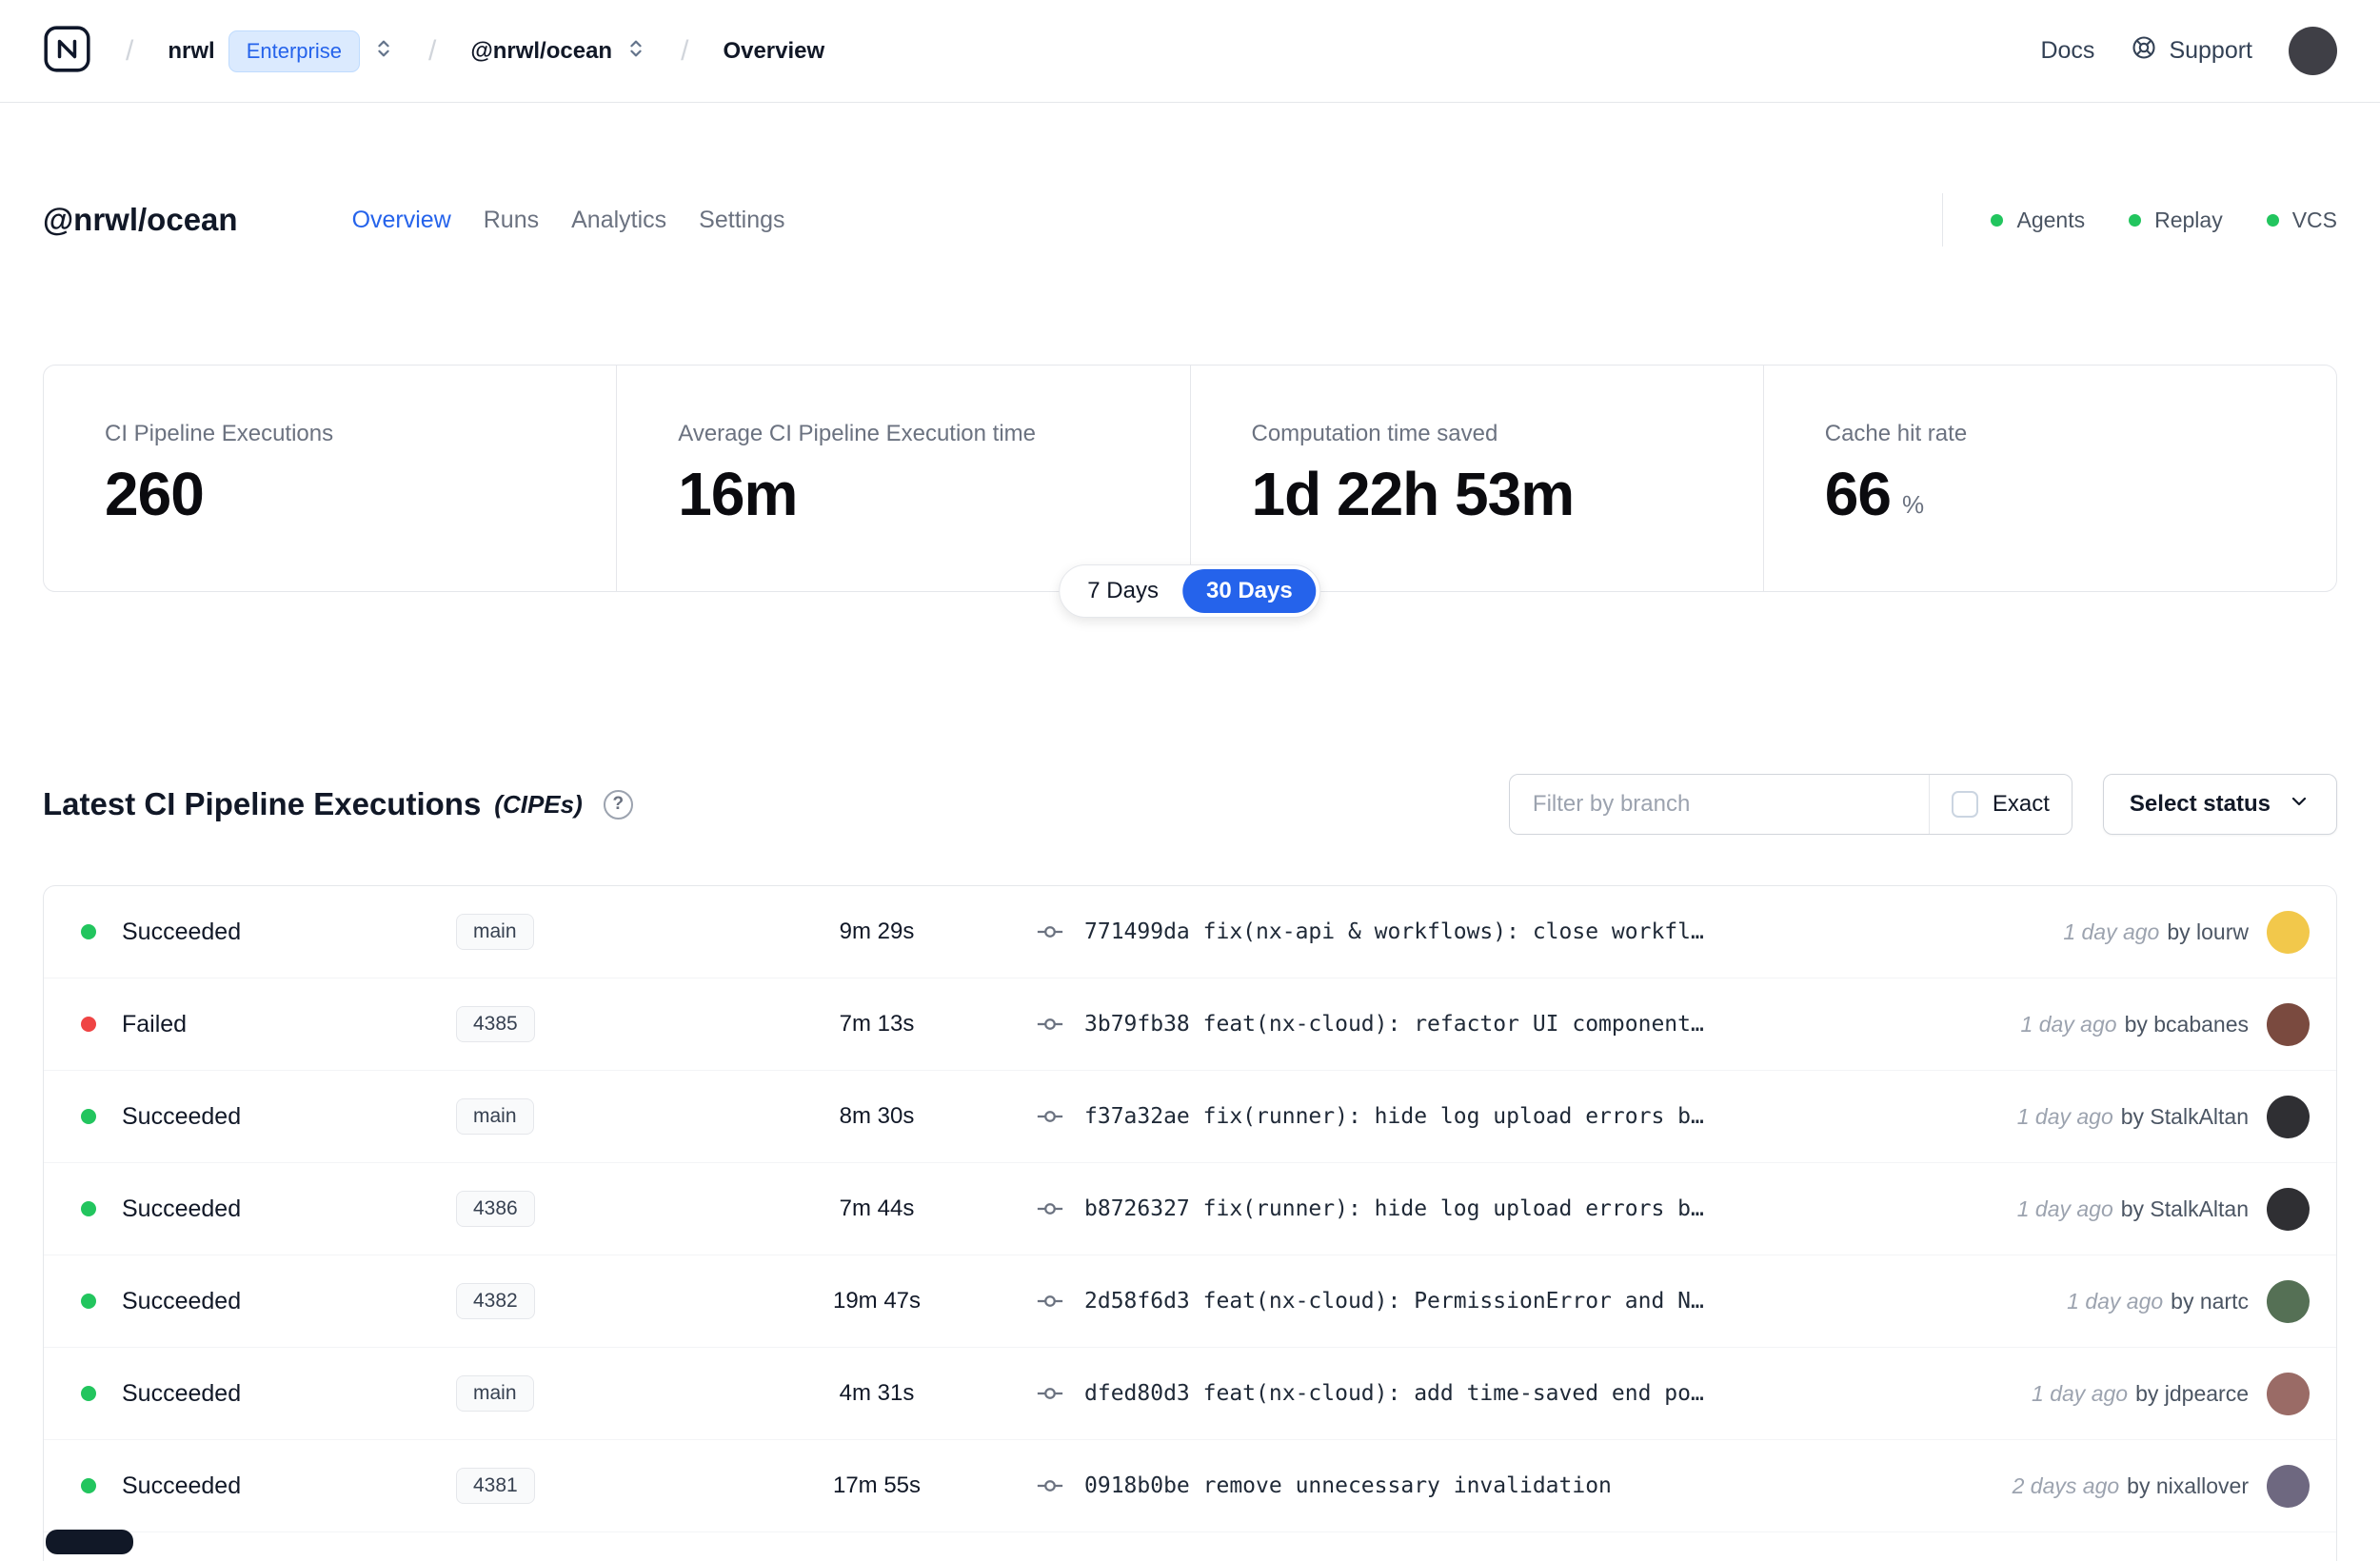 Image resolution: width=2380 pixels, height=1561 pixels. I want to click on range-30-days: 30 Days, so click(1249, 591).